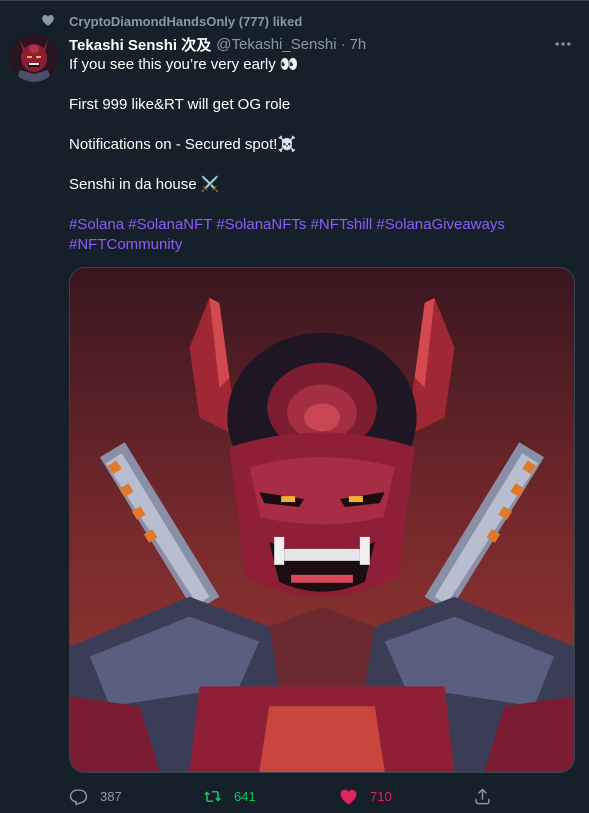 The height and width of the screenshot is (813, 589). I want to click on tweet-line: Notifications on - Secured spot!☠️, so click(183, 144).